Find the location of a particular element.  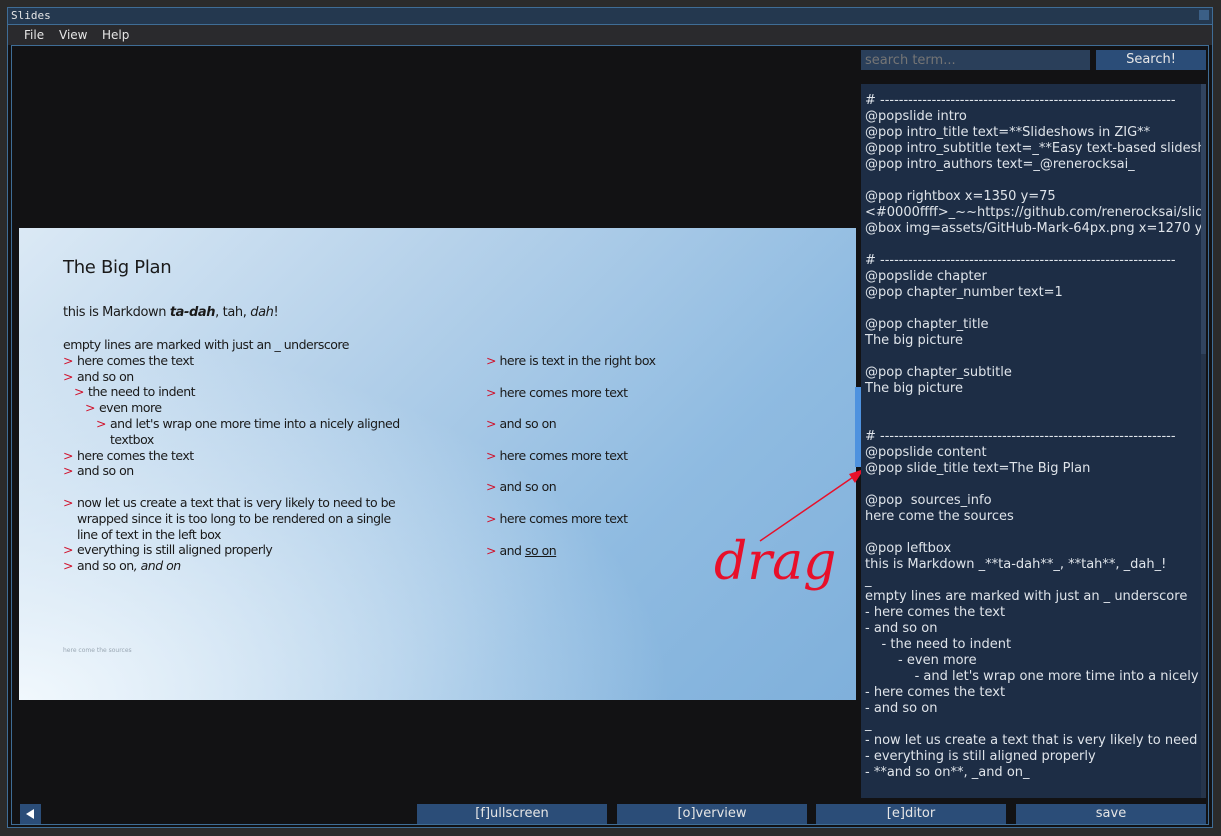

editor-line: here come the sources is located at coordinates (1035, 517).